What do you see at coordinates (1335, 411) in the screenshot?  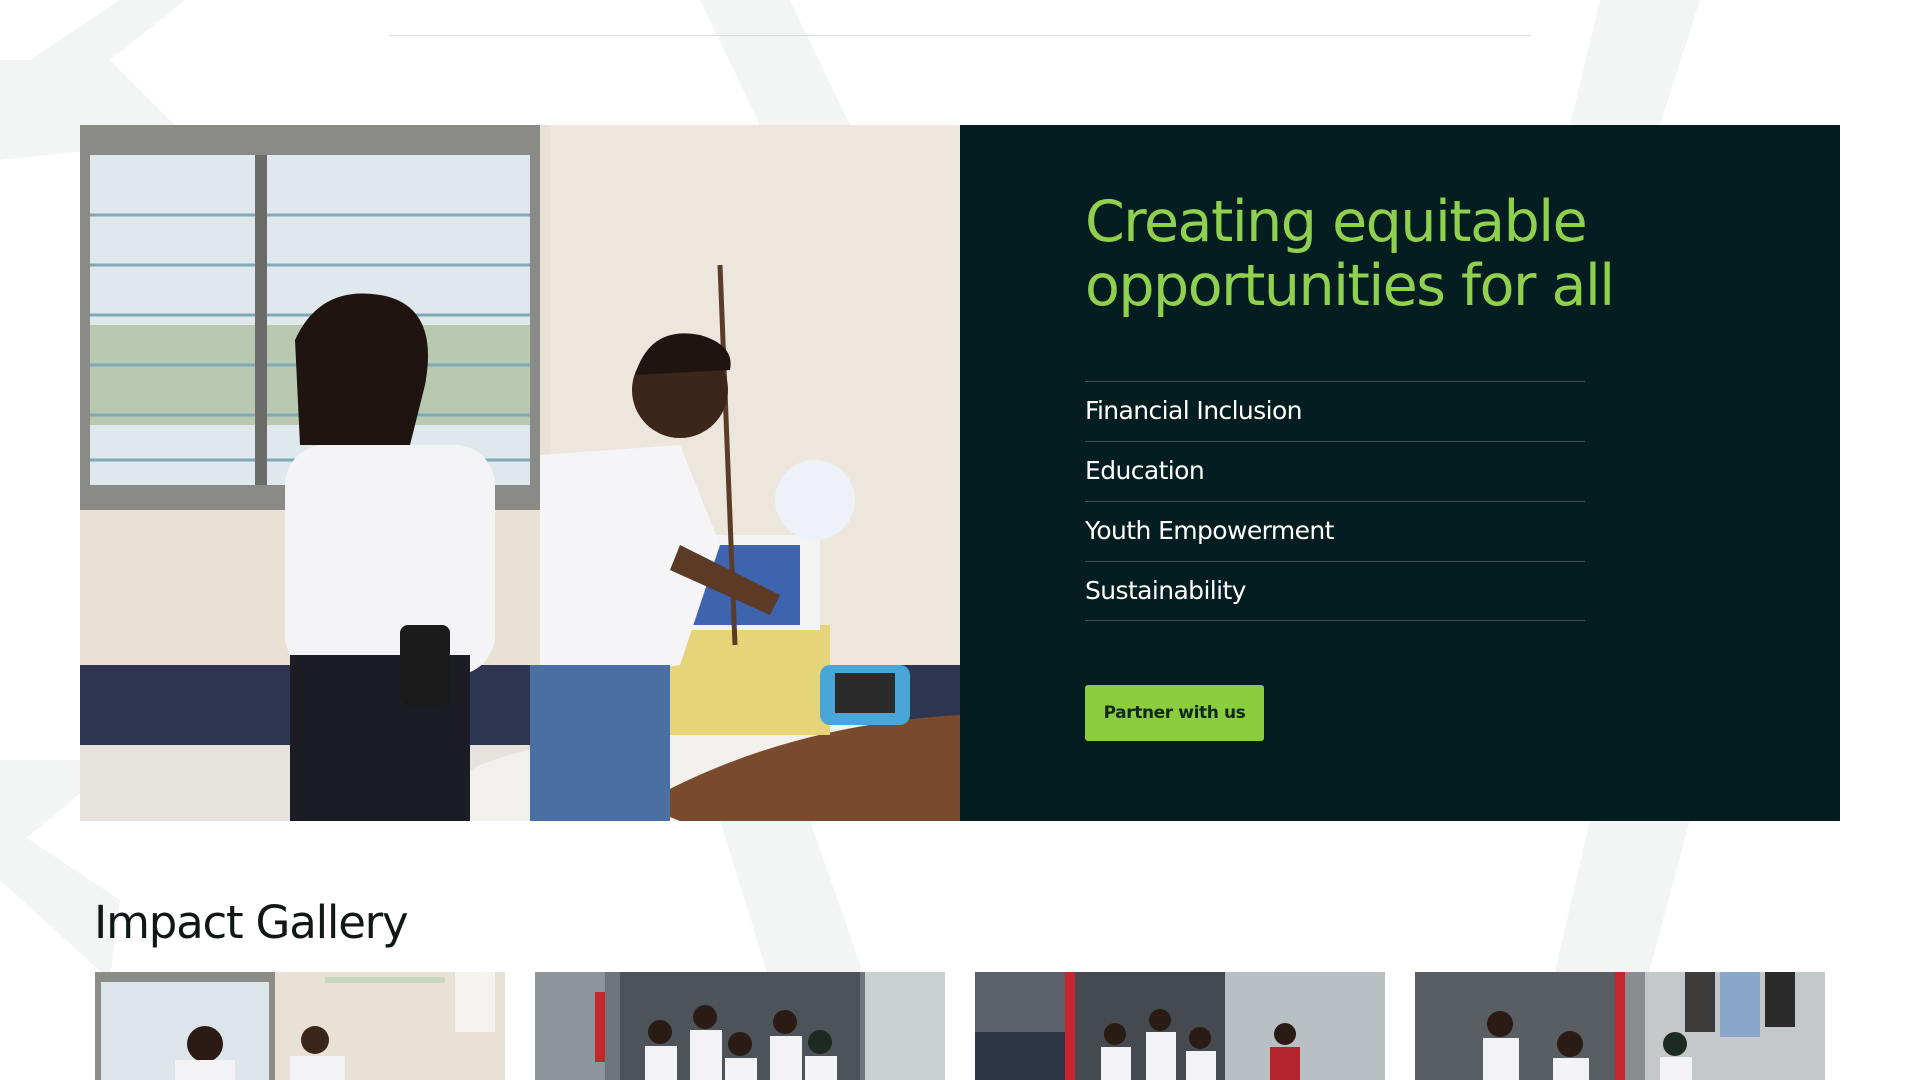 I see `focus-area-item: Financial Inclusion` at bounding box center [1335, 411].